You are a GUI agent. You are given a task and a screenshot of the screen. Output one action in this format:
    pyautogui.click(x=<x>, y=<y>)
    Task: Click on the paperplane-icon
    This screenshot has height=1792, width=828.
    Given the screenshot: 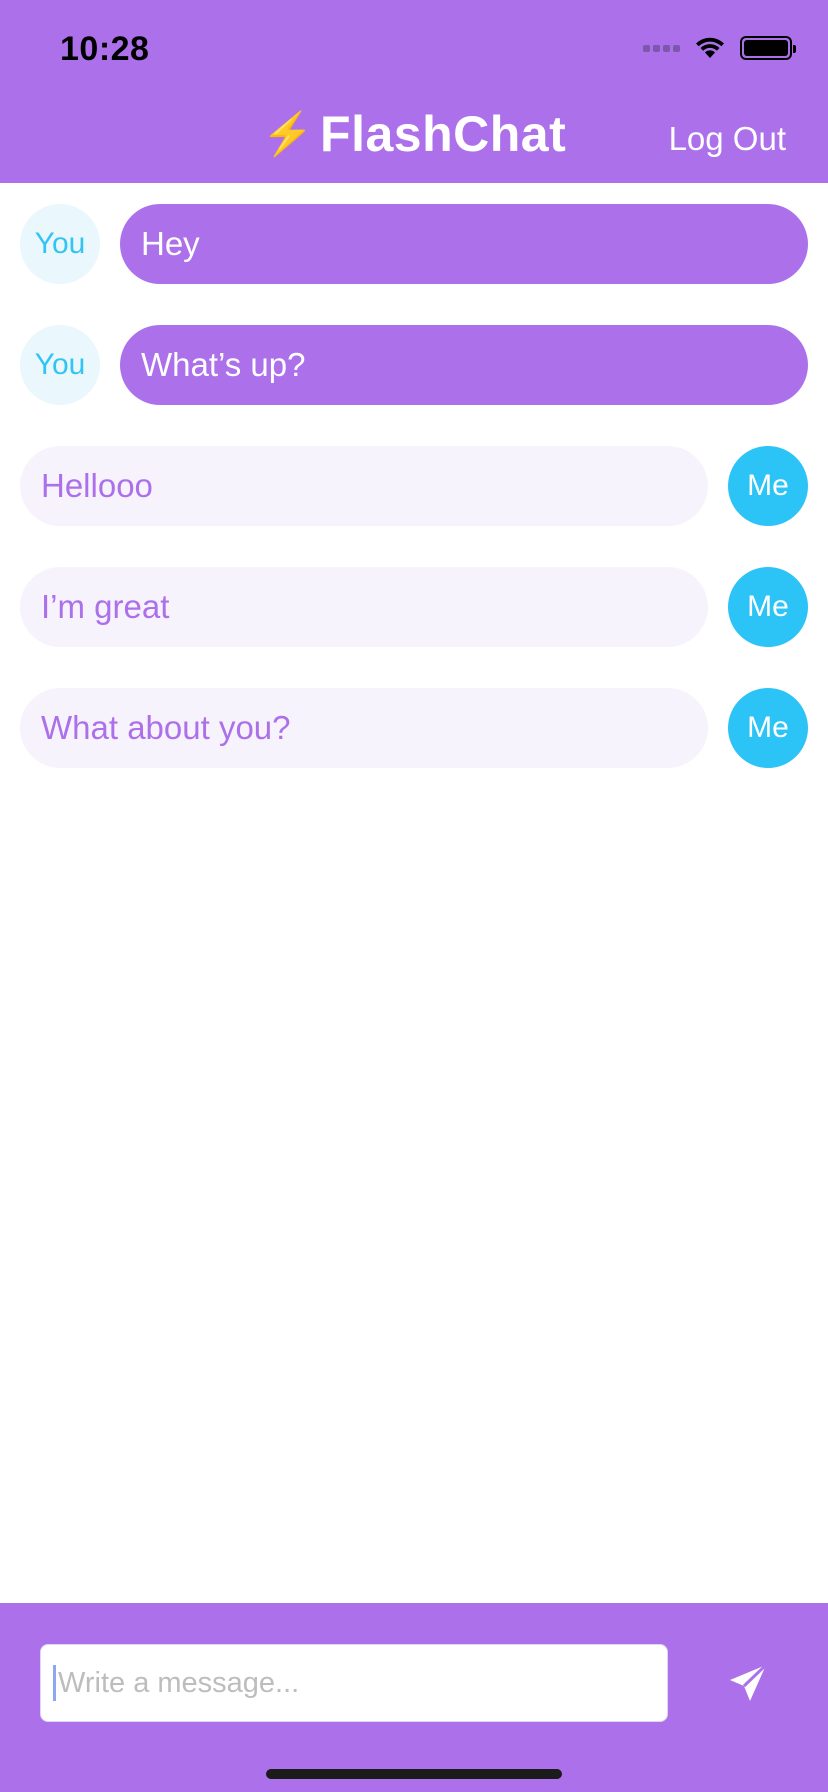 What is the action you would take?
    pyautogui.click(x=748, y=1683)
    